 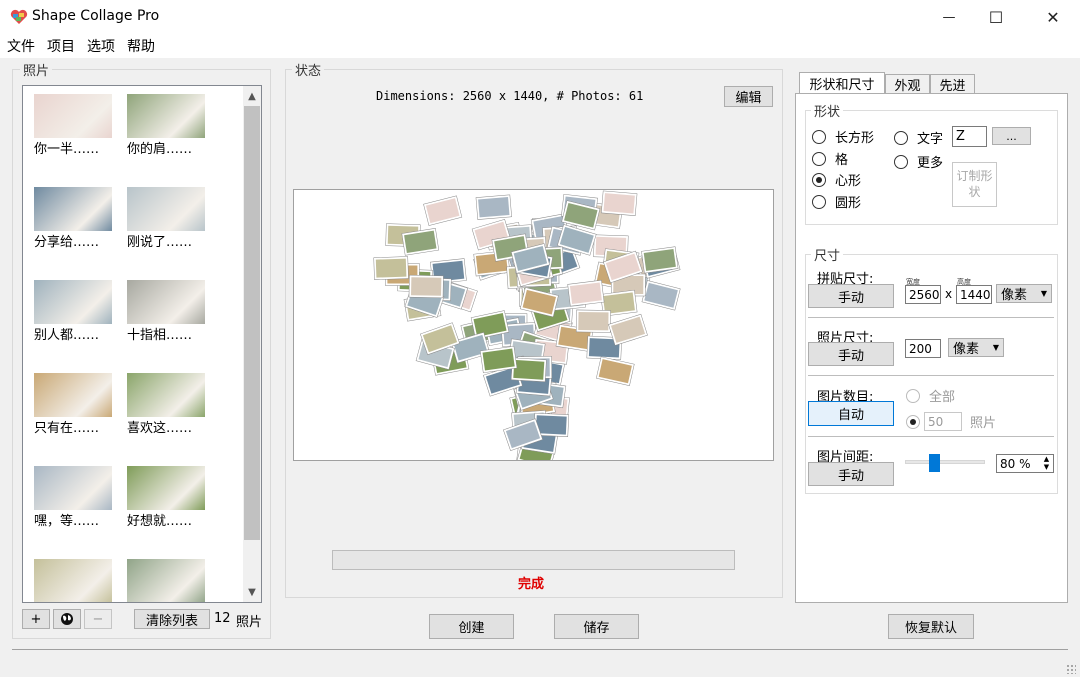 What do you see at coordinates (913, 395) in the screenshot?
I see `radio-count-all` at bounding box center [913, 395].